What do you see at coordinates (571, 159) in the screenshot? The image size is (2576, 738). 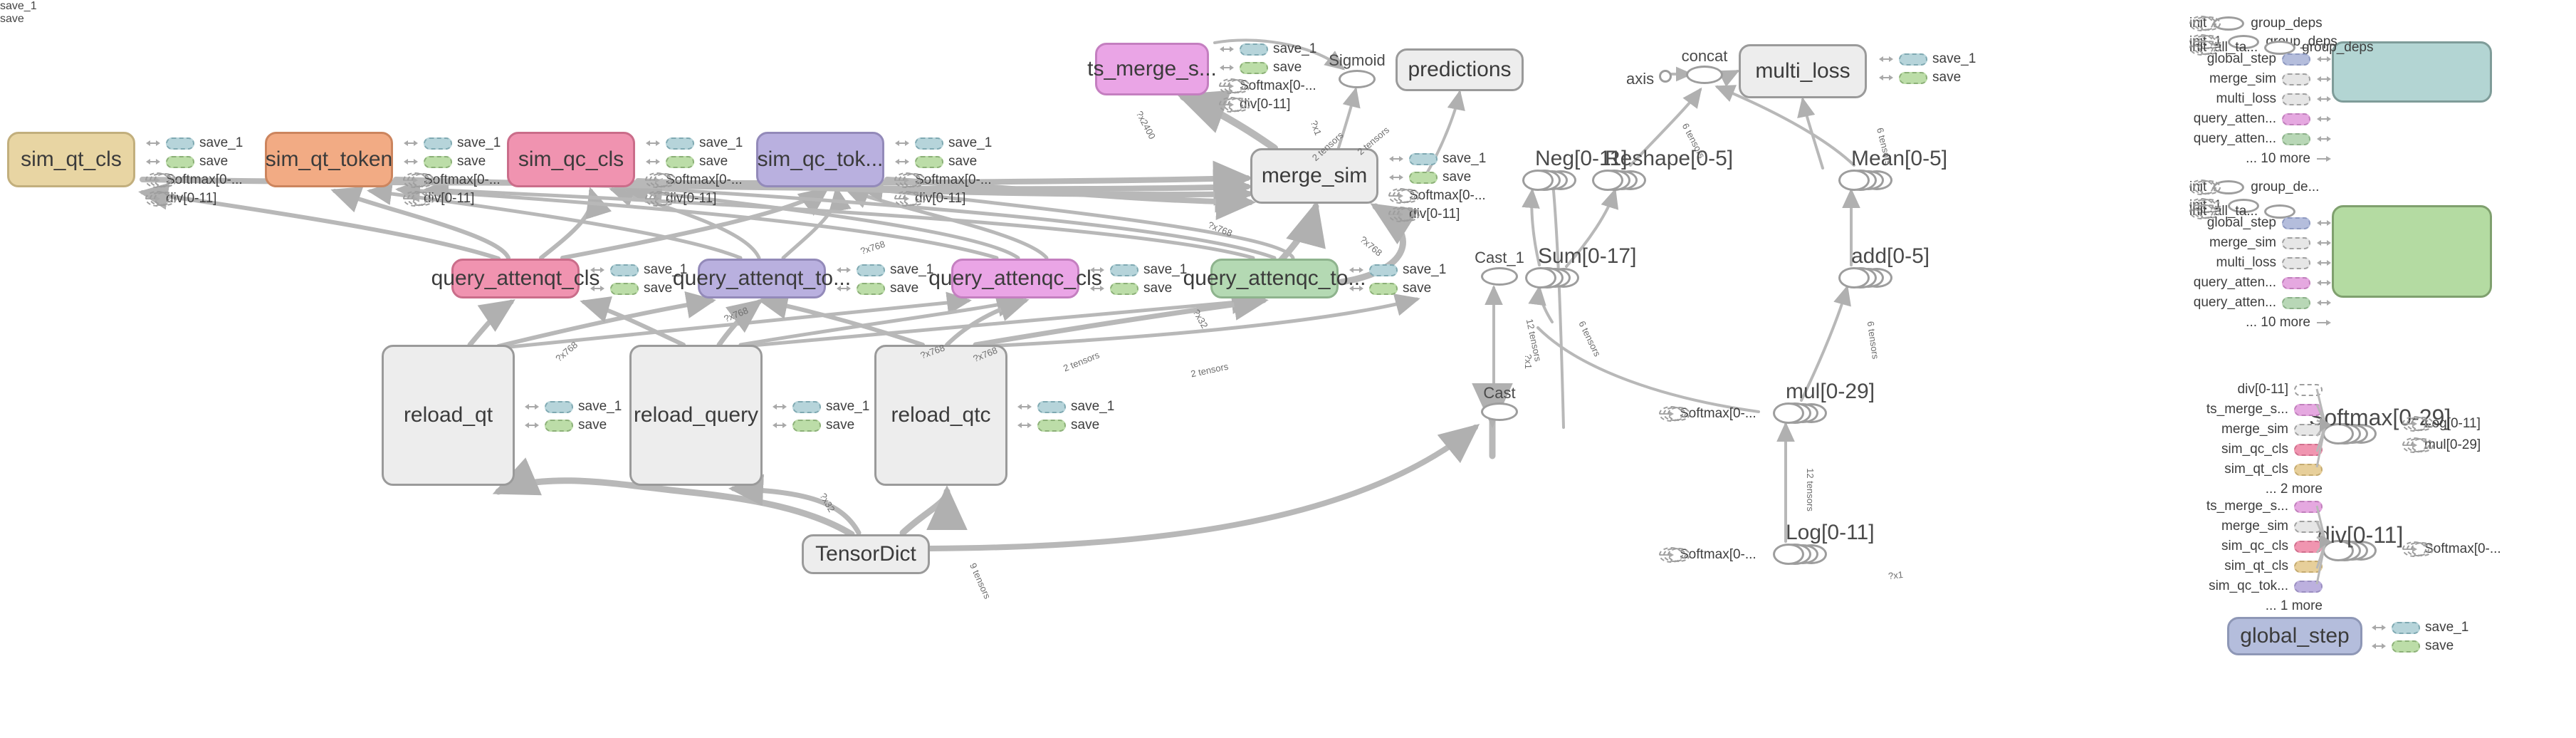 I see `node-sim_qc_cls: sim_qc_cls` at bounding box center [571, 159].